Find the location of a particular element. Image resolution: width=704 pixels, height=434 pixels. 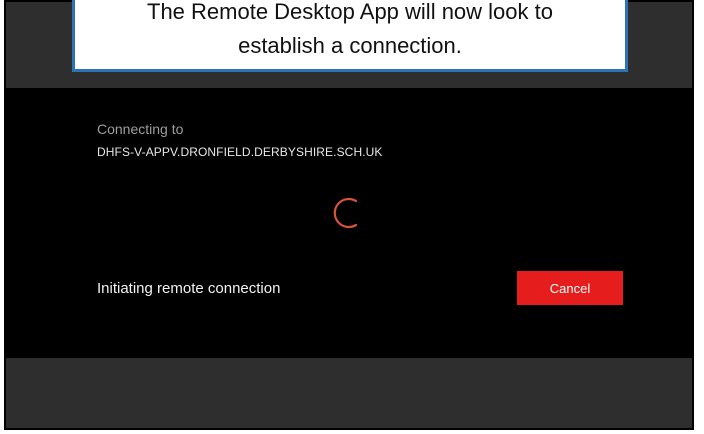

host-name: DHFS-V-APPV.DRONFIELD.DERBYSHIRE.SCH.UK is located at coordinates (240, 152).